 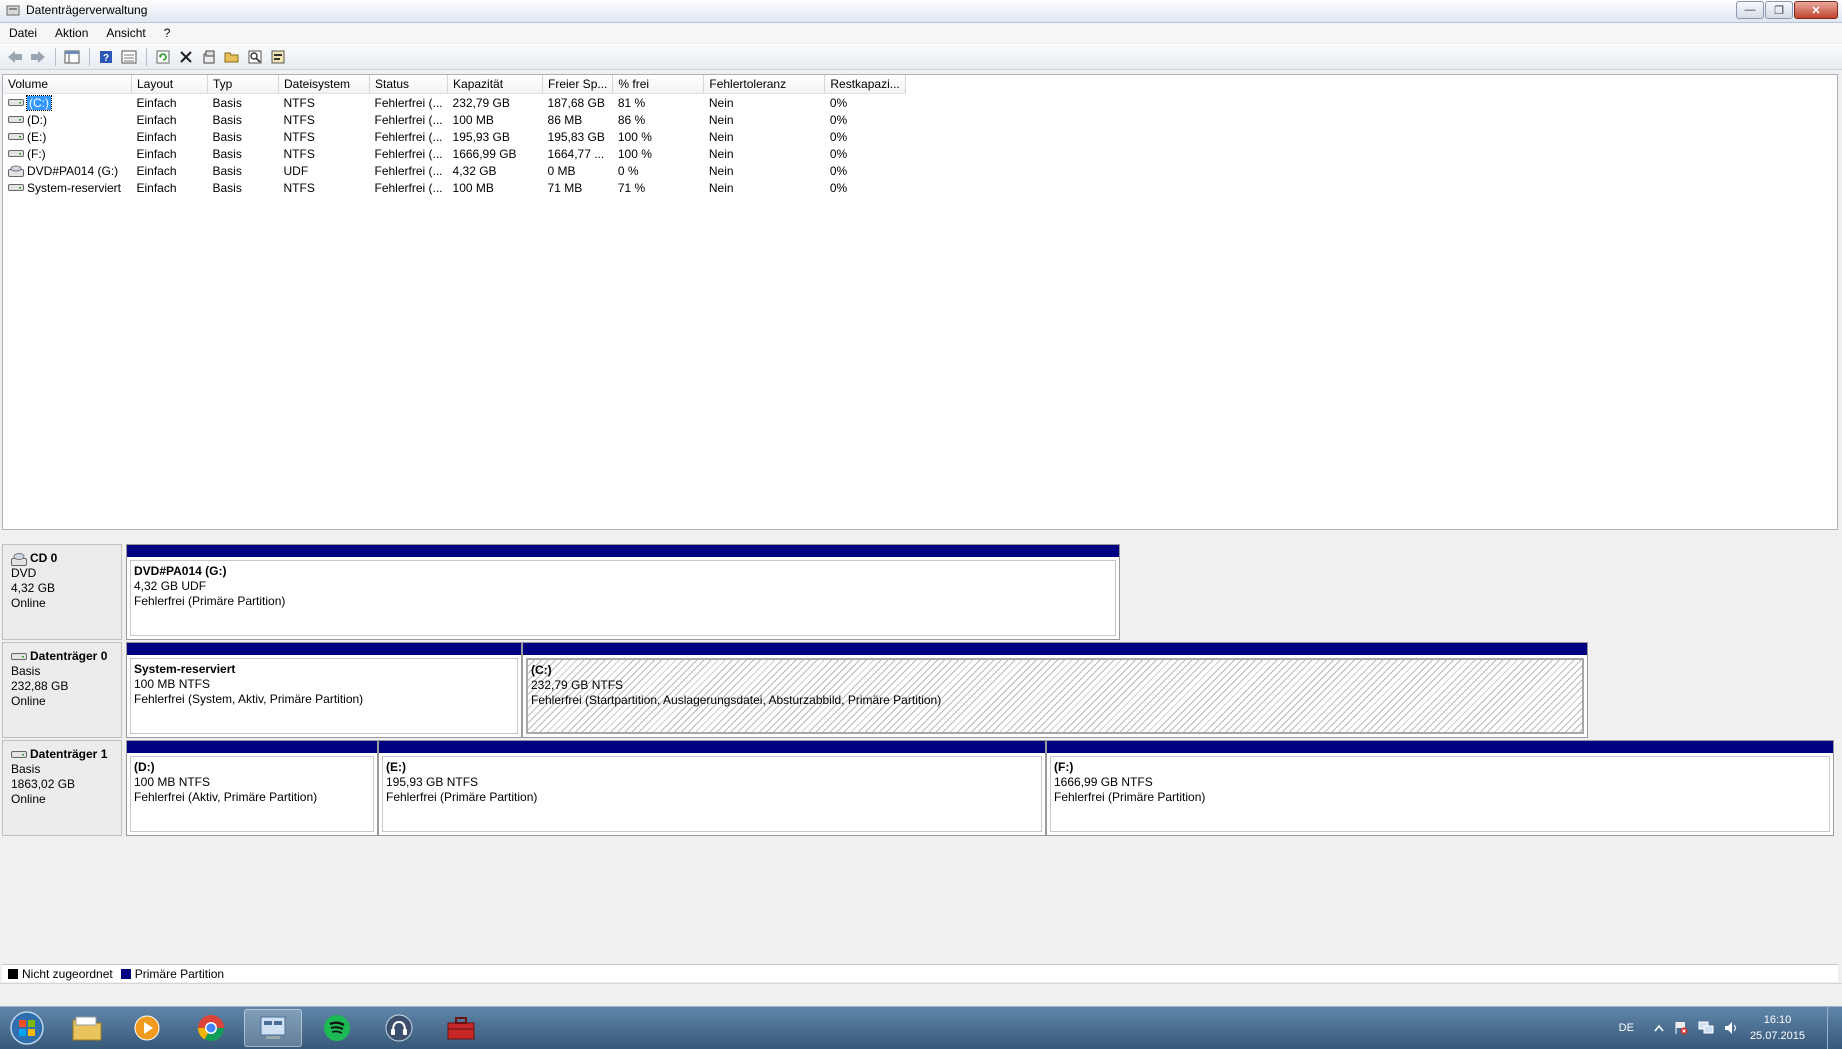 I want to click on maximize-button: ❐, so click(x=1779, y=10).